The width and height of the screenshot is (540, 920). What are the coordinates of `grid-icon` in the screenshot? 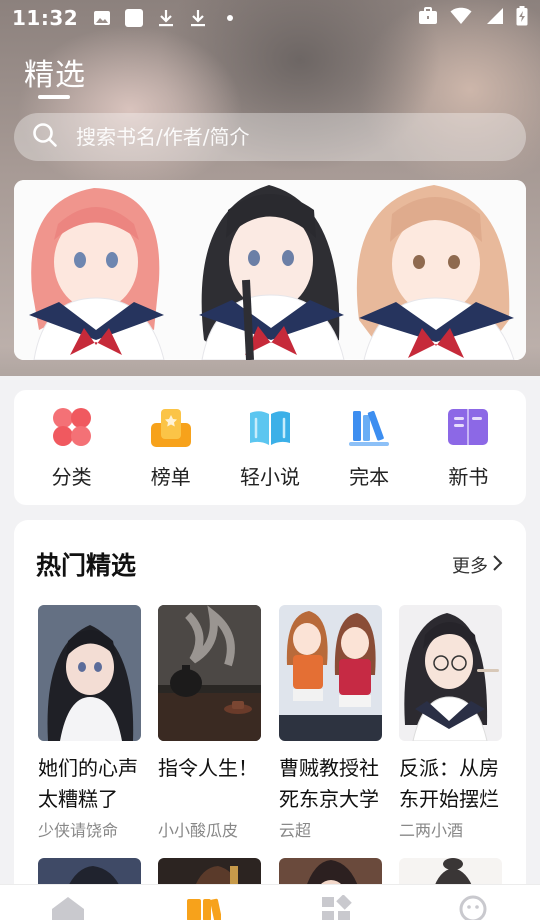 It's located at (338, 907).